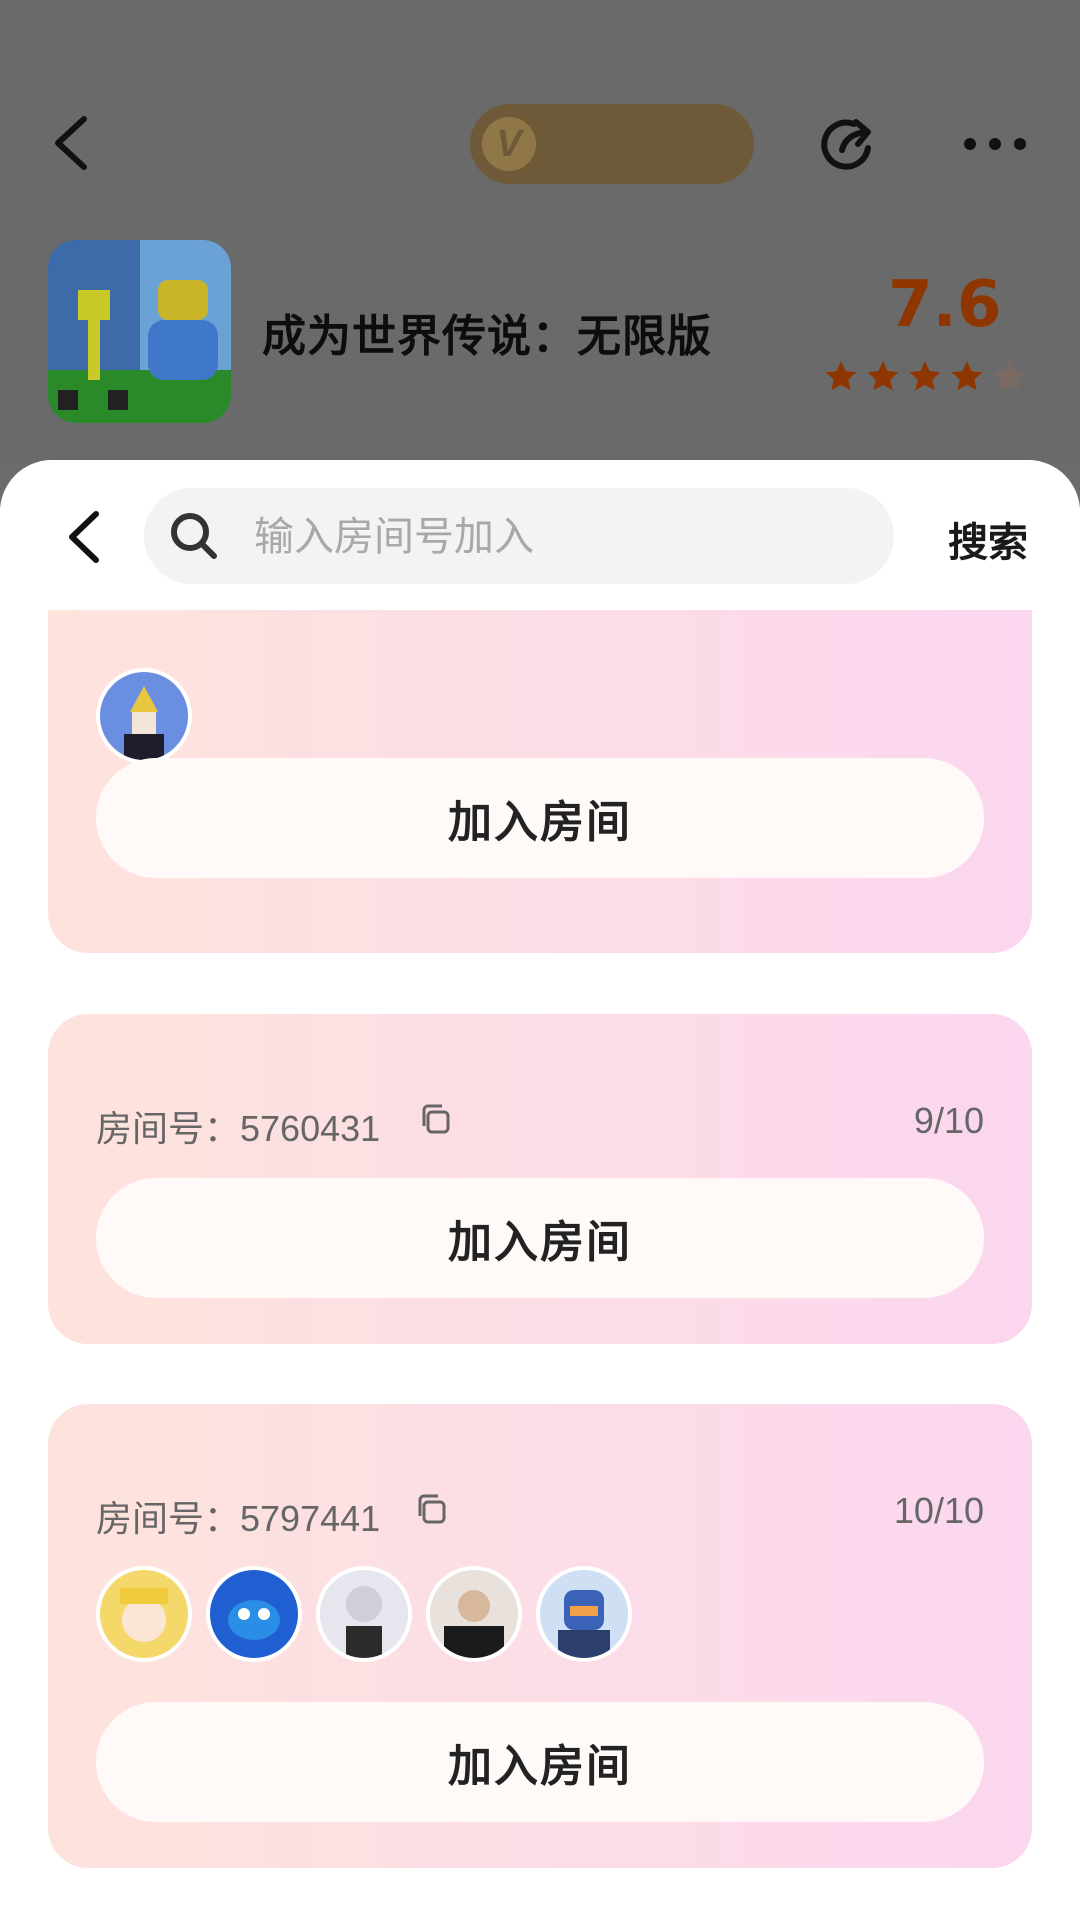 This screenshot has height=1920, width=1080. Describe the element at coordinates (938, 1510) in the screenshot. I see `member-count: 10/10` at that location.